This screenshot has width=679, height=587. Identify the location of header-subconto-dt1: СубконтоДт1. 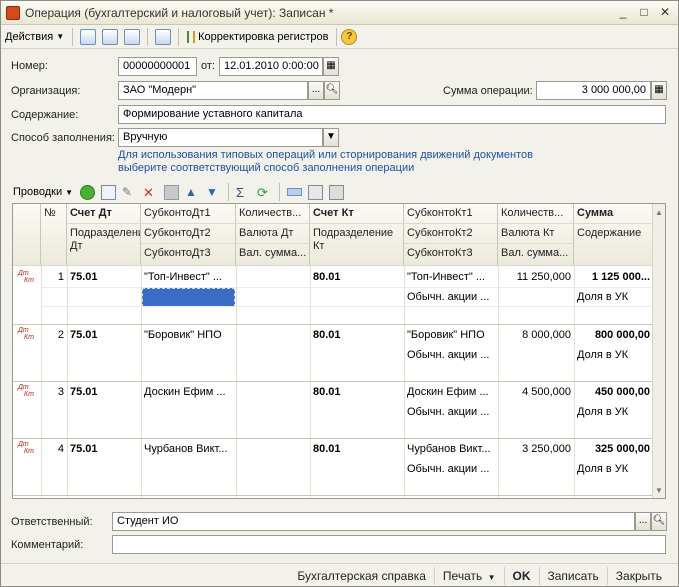
(188, 214).